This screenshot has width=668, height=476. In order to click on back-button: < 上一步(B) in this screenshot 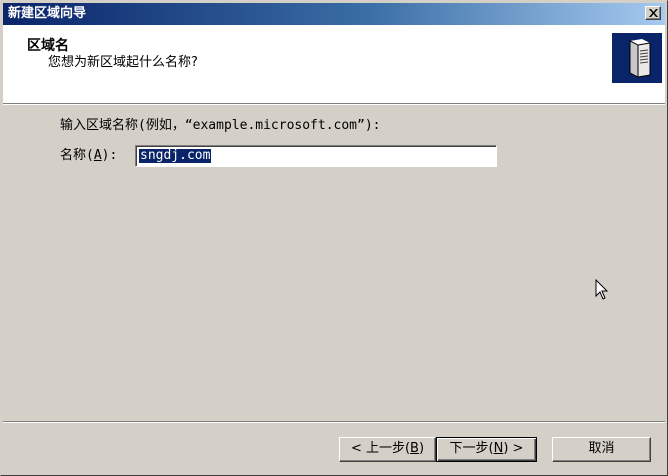, I will do `click(387, 449)`.